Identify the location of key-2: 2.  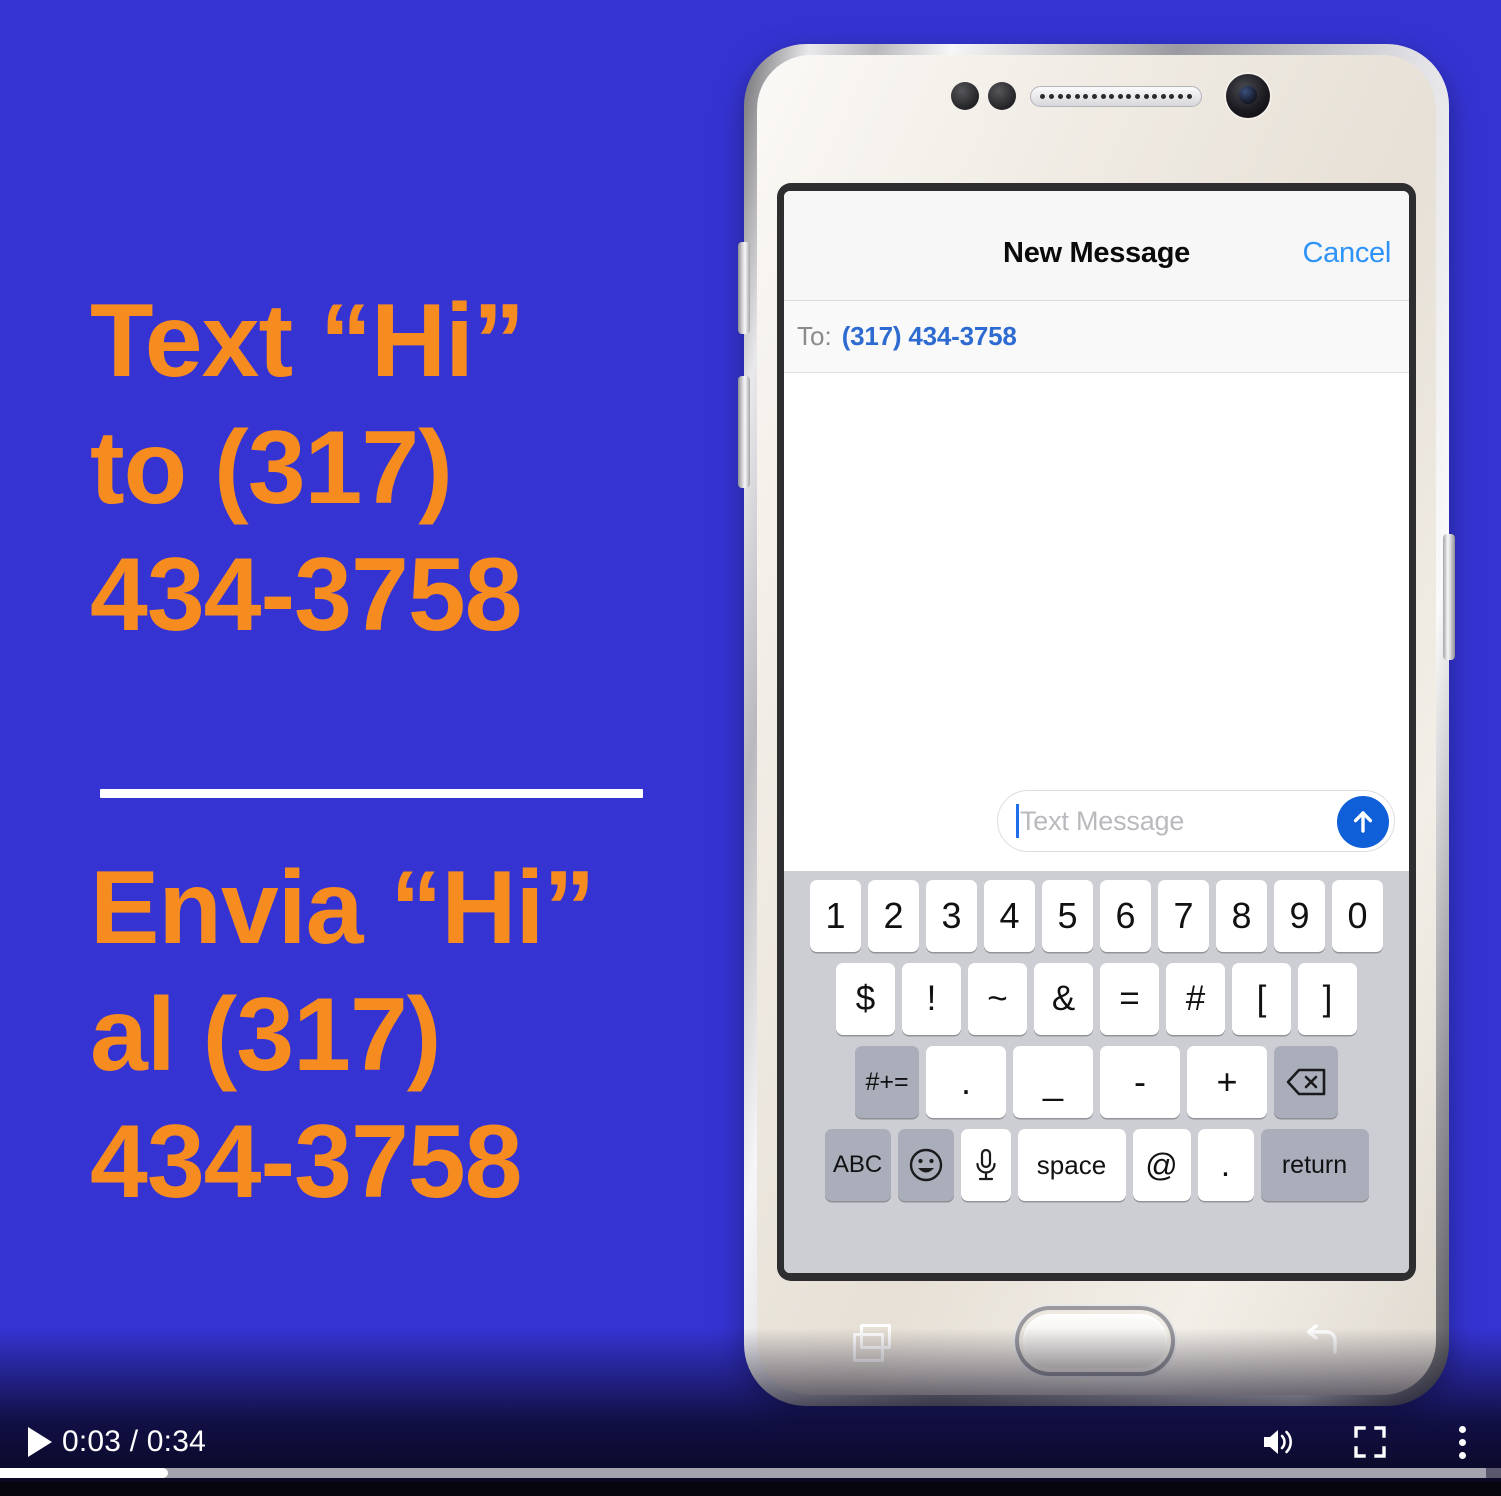
(893, 916).